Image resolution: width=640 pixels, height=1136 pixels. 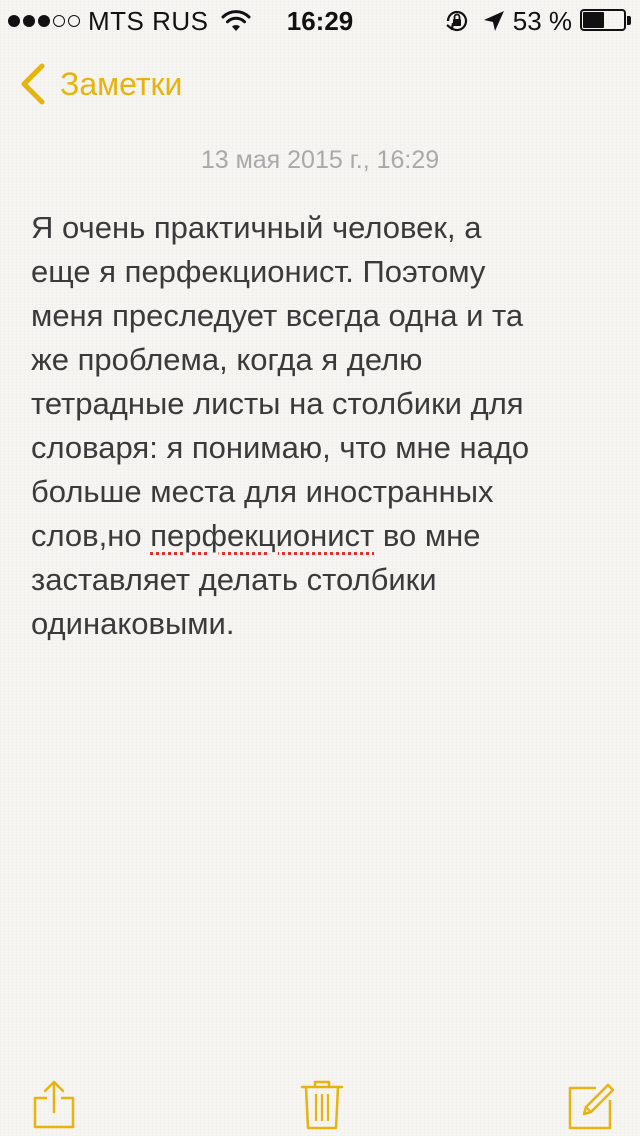 I want to click on rotation-lock-icon, so click(x=456, y=21).